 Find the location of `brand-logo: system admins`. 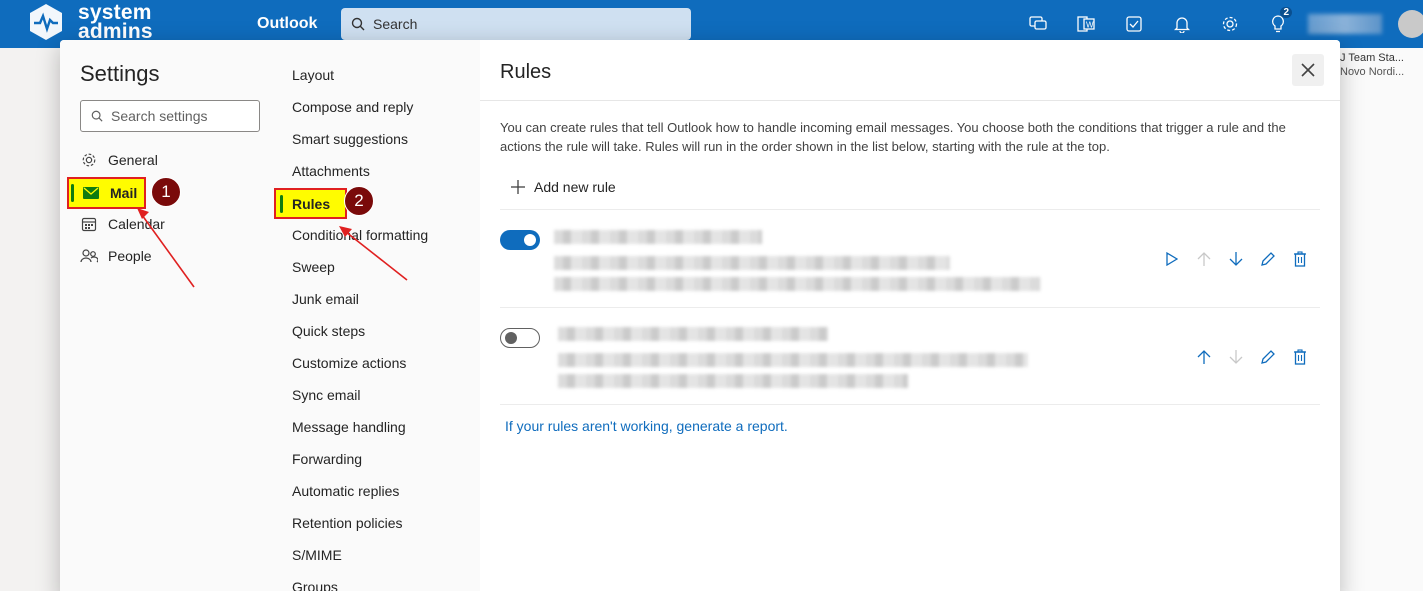

brand-logo: system admins is located at coordinates (89, 22).